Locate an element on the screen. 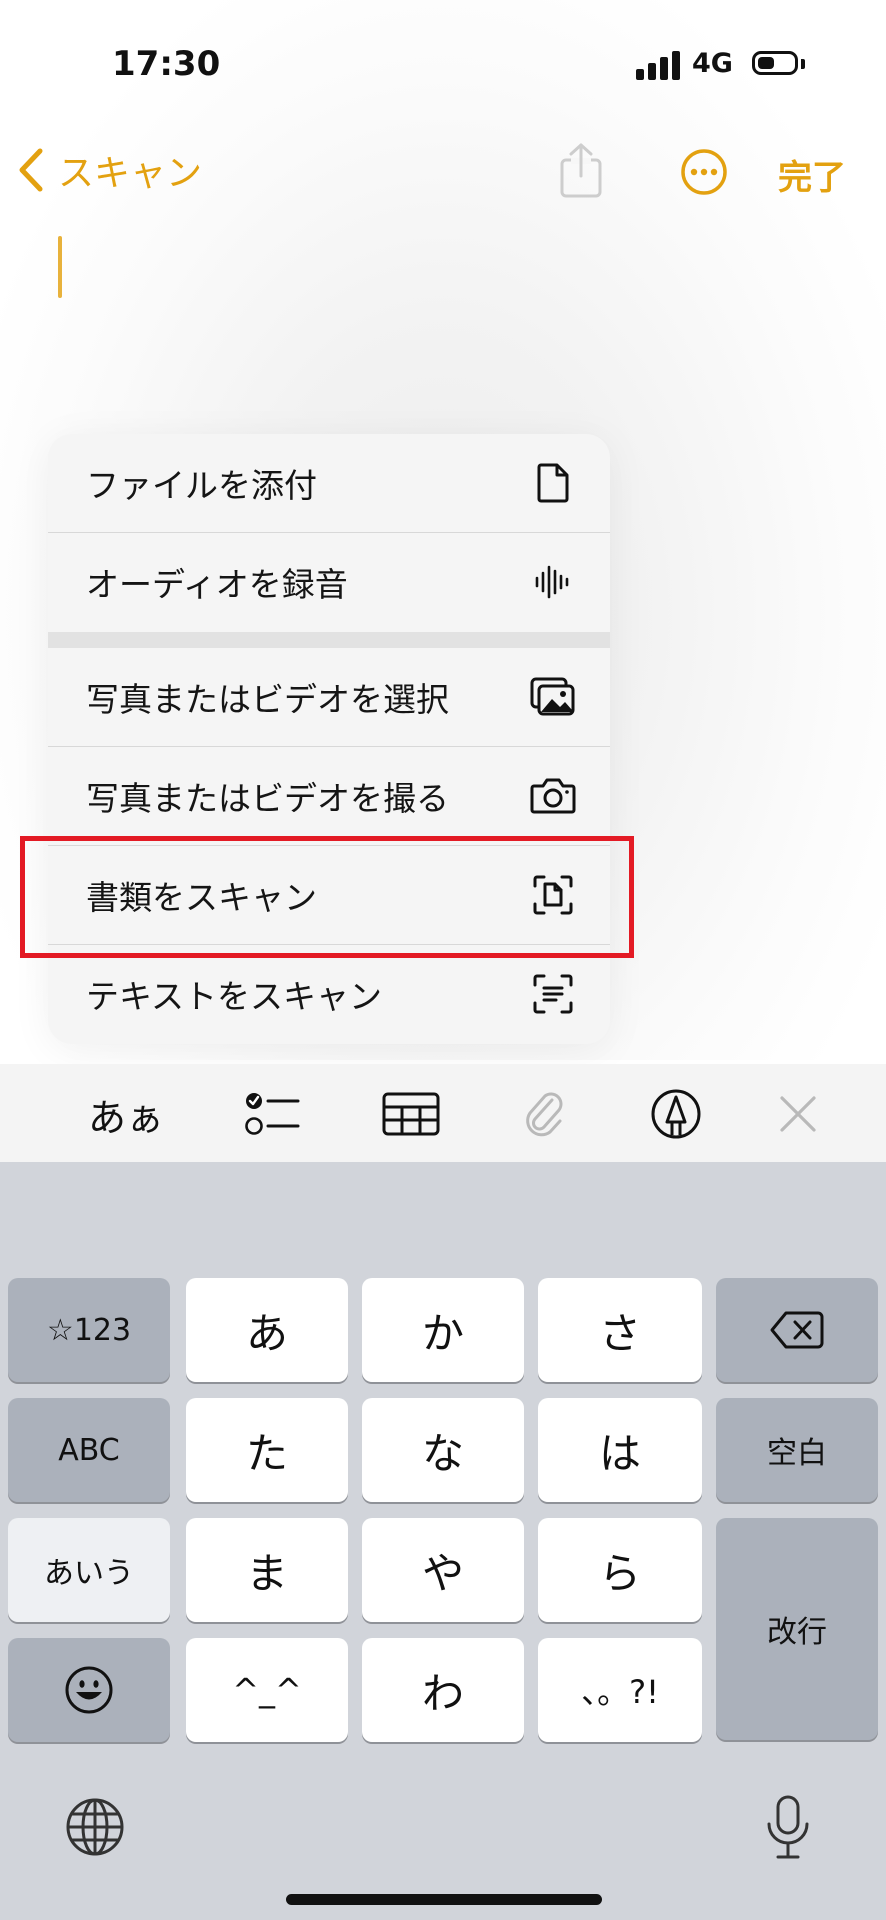  menu-item-attach-file: ファイルを添付 is located at coordinates (329, 483).